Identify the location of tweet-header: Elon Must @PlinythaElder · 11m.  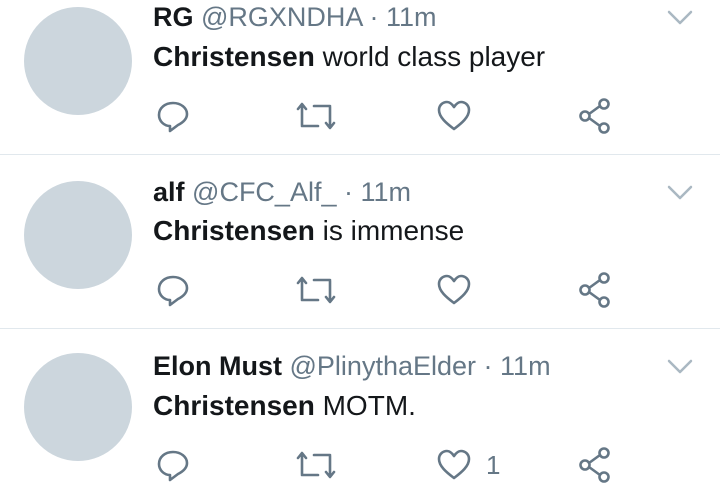
(352, 366).